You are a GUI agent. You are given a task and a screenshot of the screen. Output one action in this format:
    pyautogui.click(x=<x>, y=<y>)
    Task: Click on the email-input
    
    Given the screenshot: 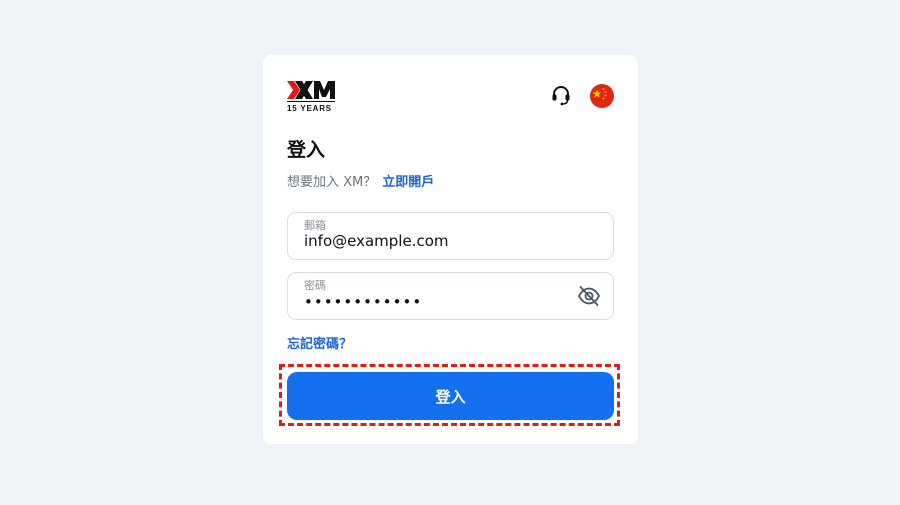 What is the action you would take?
    pyautogui.click(x=439, y=241)
    